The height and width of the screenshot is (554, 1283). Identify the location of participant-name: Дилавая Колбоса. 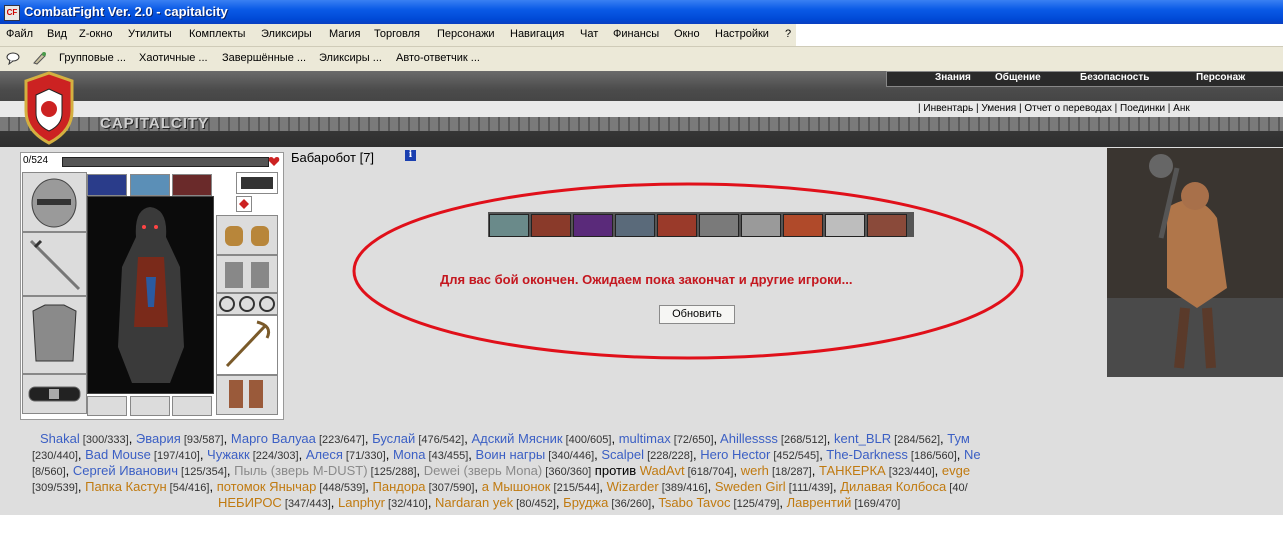
(893, 486).